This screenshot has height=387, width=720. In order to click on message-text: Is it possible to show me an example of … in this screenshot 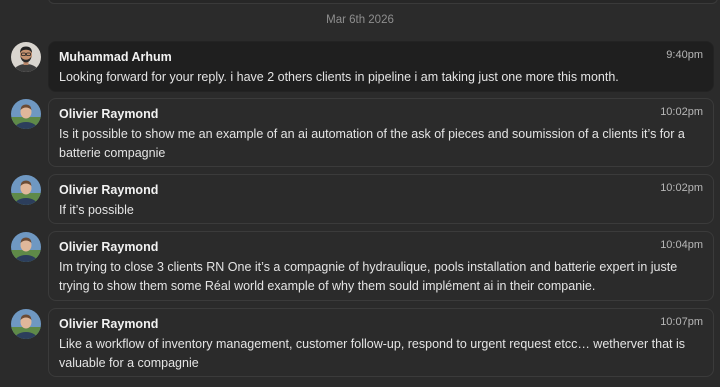, I will do `click(372, 143)`.